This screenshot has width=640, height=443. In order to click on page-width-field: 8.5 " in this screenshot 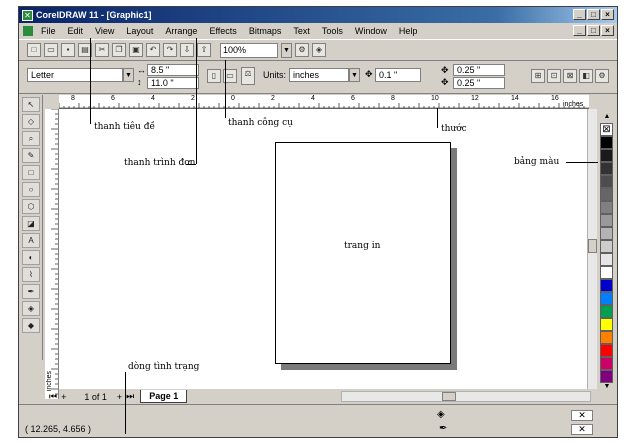, I will do `click(173, 70)`.